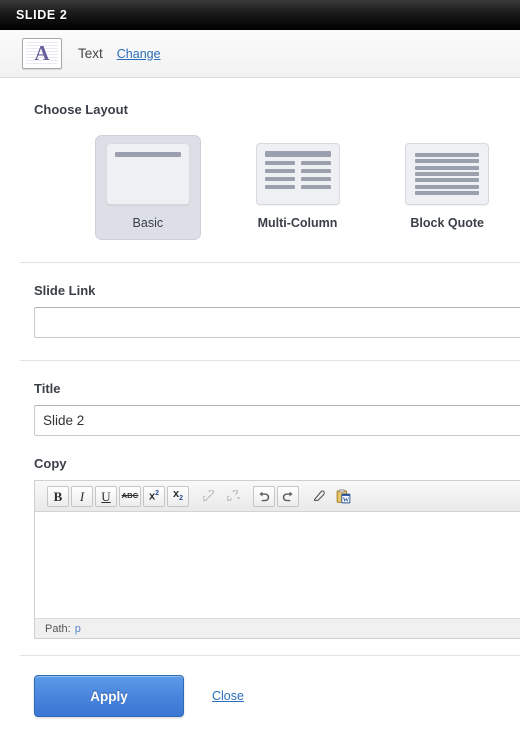 The height and width of the screenshot is (752, 520). I want to click on layout-option-multi-column: Multi-Column, so click(298, 187).